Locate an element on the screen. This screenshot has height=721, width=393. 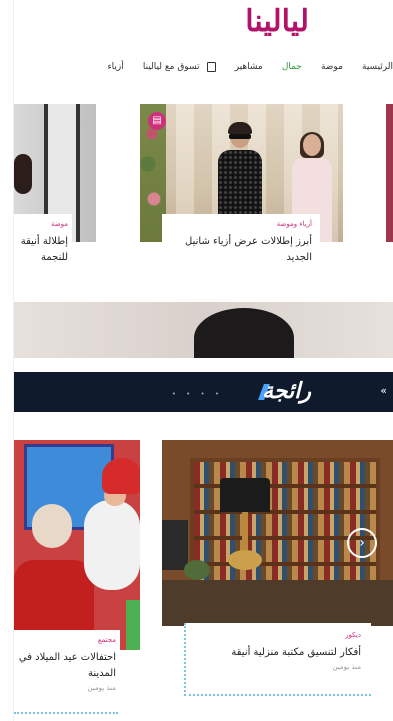
santa-hat is located at coordinates (121, 476).